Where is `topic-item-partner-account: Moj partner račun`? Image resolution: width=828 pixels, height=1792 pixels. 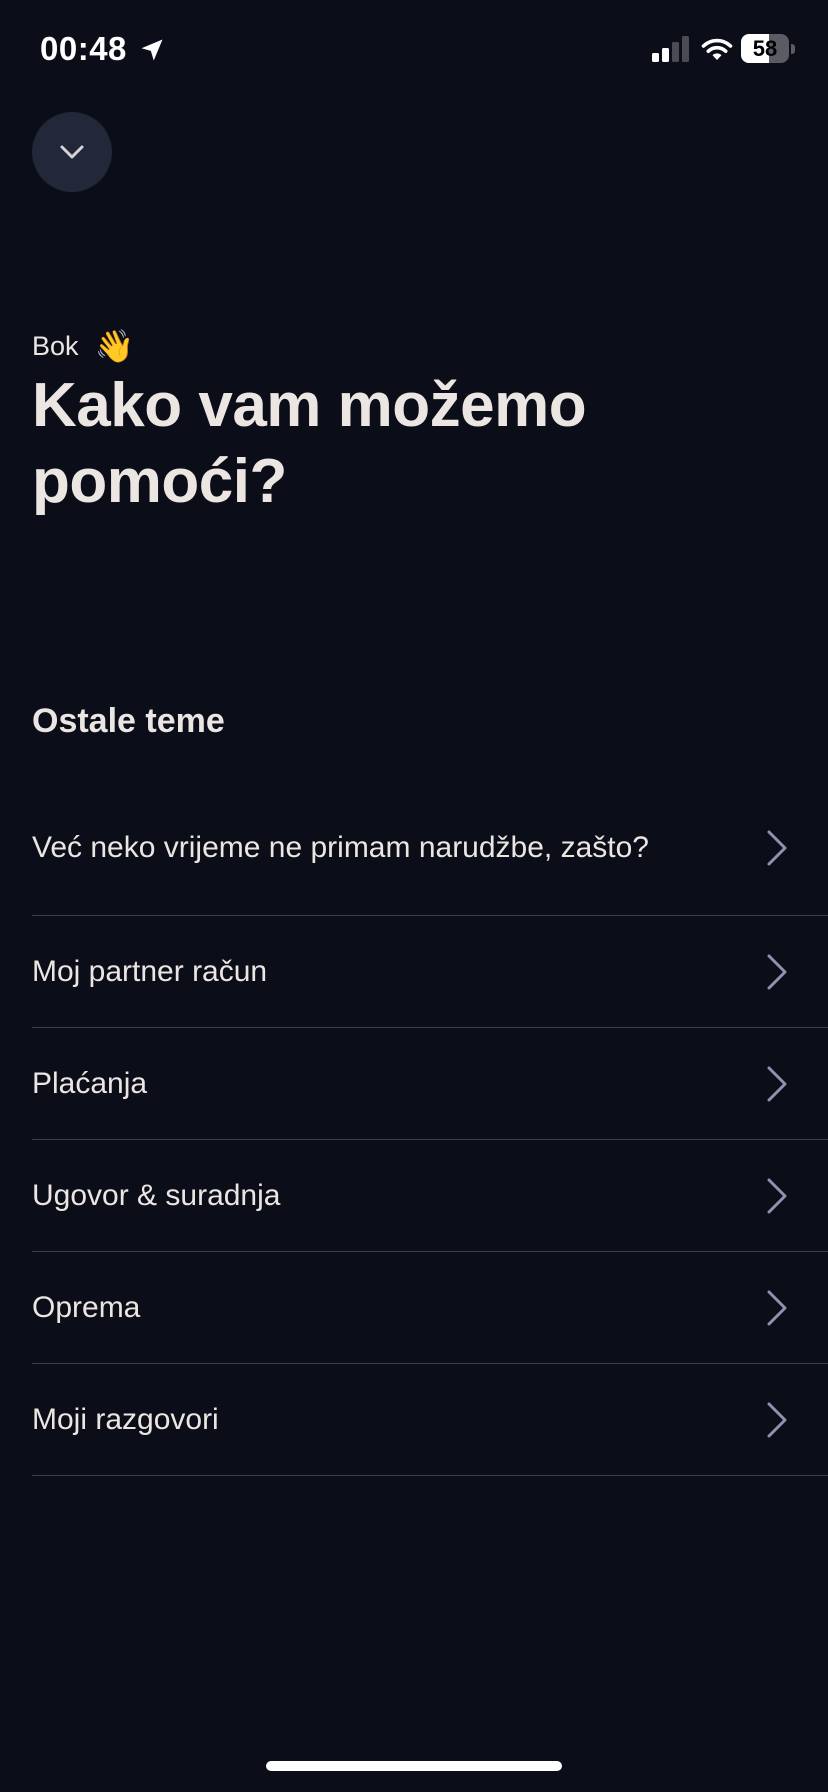
topic-item-partner-account: Moj partner račun is located at coordinates (430, 972).